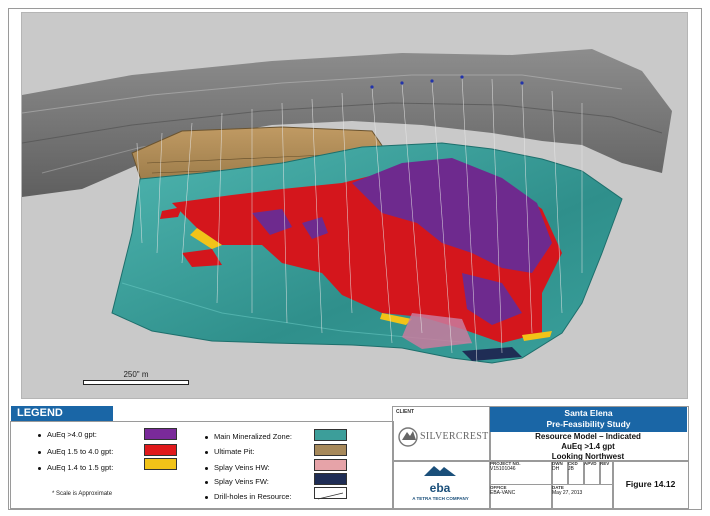 The image size is (710, 516). Describe the element at coordinates (75, 467) in the screenshot. I see `legend-item-grade-low: AuEq 1.4 to 1.5 gpt:` at that location.